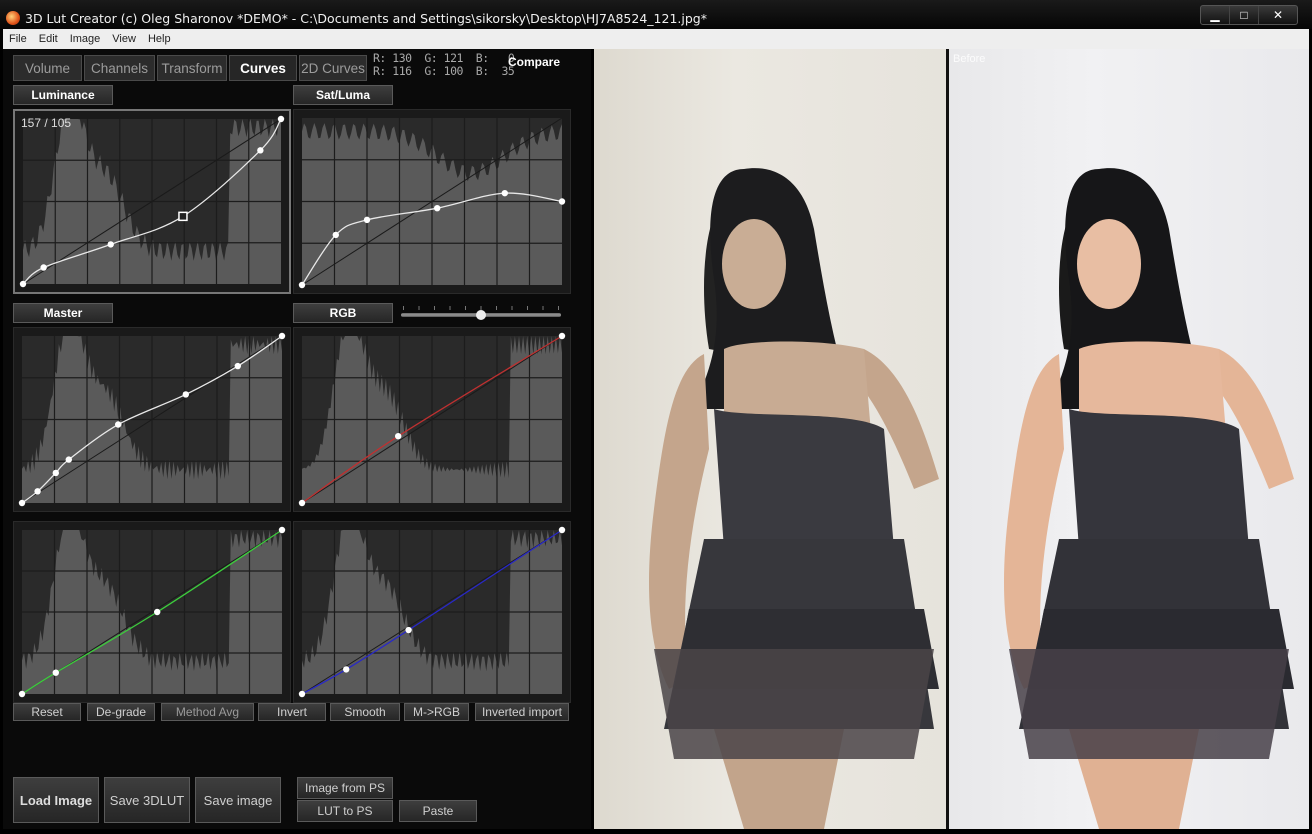 This screenshot has width=1312, height=834. Describe the element at coordinates (147, 800) in the screenshot. I see `save-3dlut-button: Save 3DLUT` at that location.